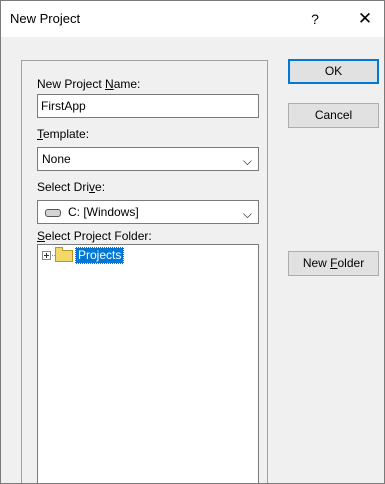 This screenshot has height=484, width=385. I want to click on template-selected-value: None, so click(56, 159).